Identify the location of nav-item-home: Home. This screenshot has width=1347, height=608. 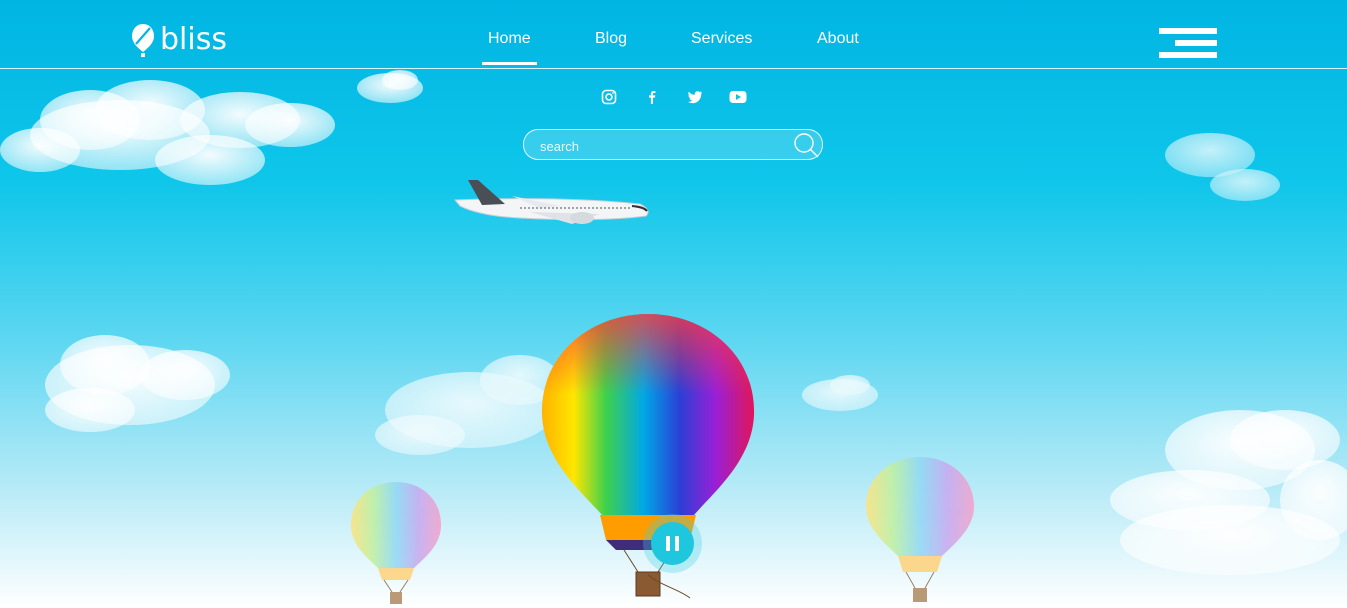
(509, 47).